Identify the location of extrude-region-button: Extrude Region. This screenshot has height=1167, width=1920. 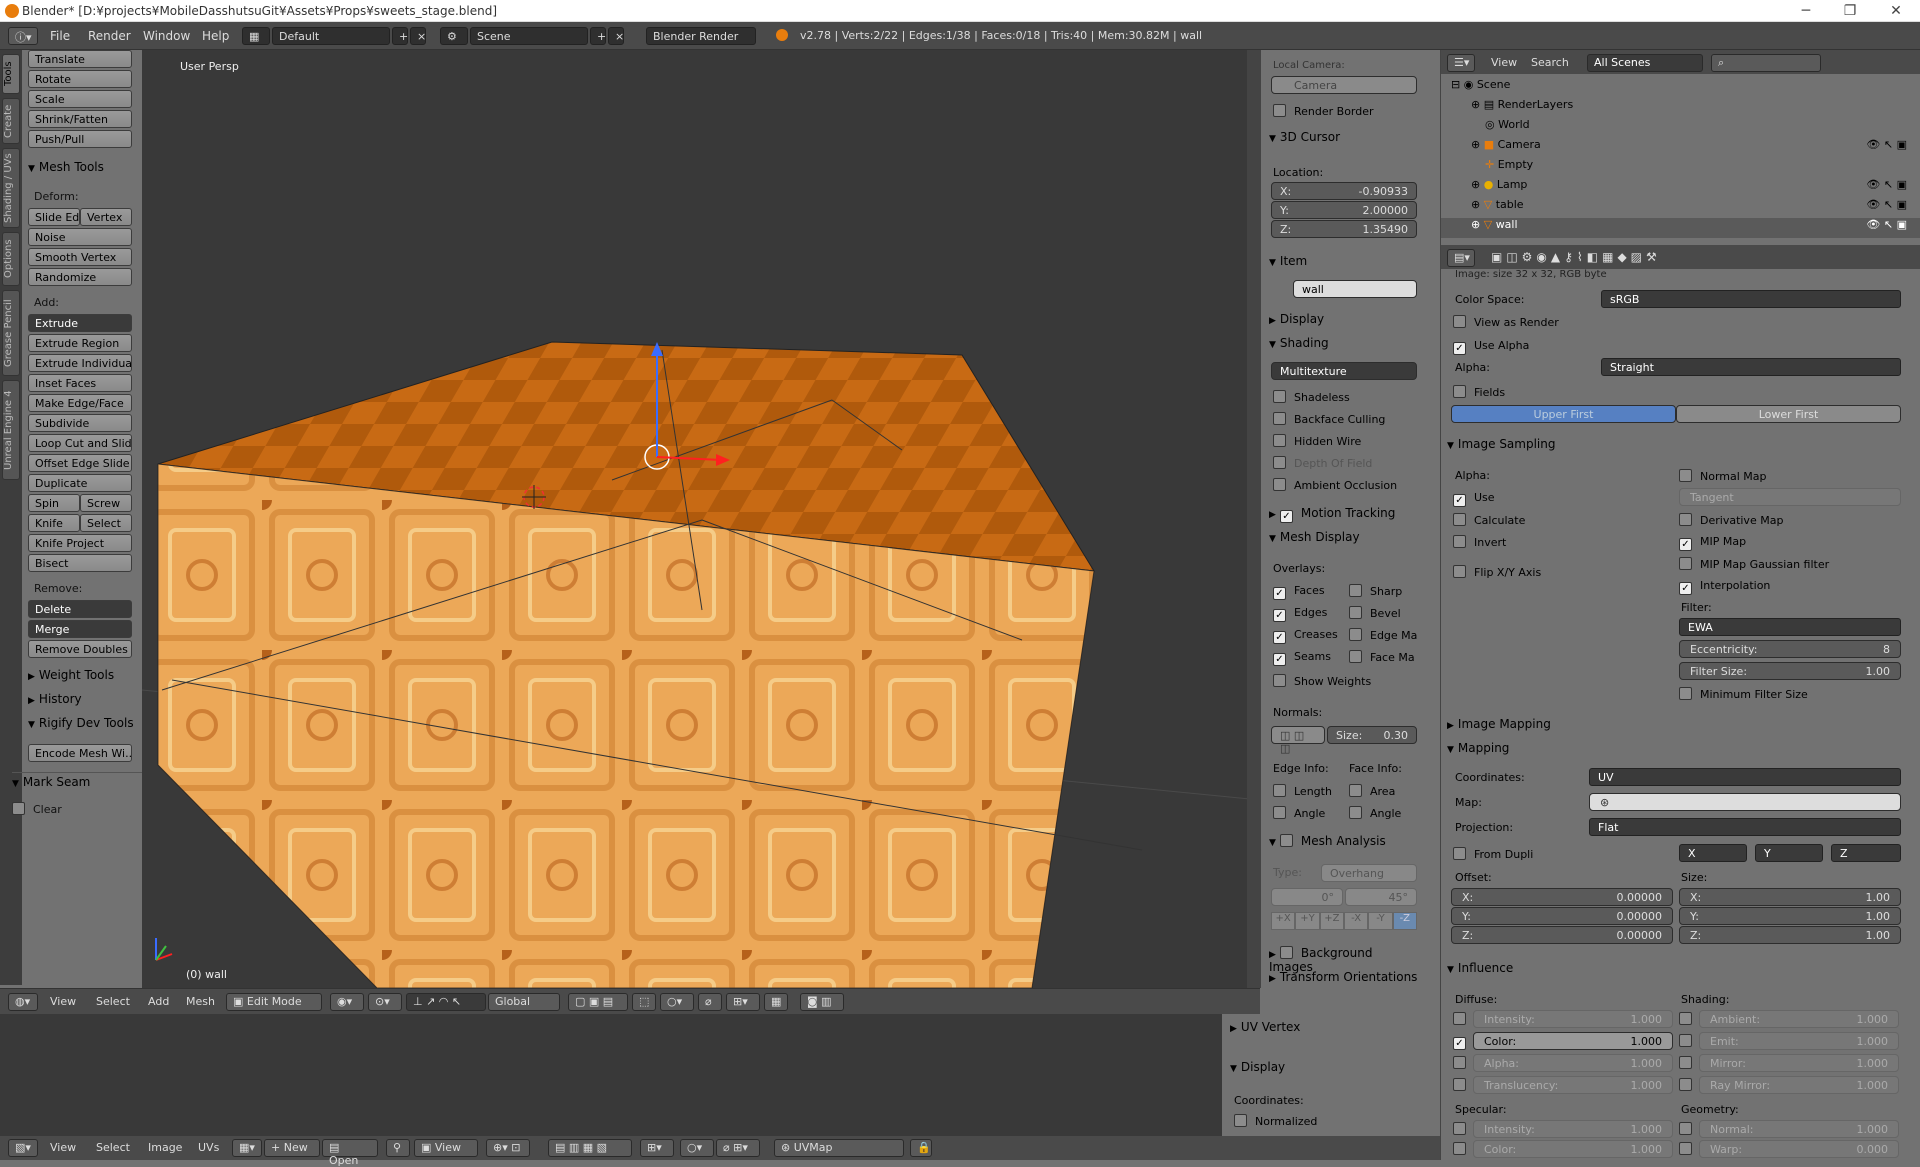
(80, 343).